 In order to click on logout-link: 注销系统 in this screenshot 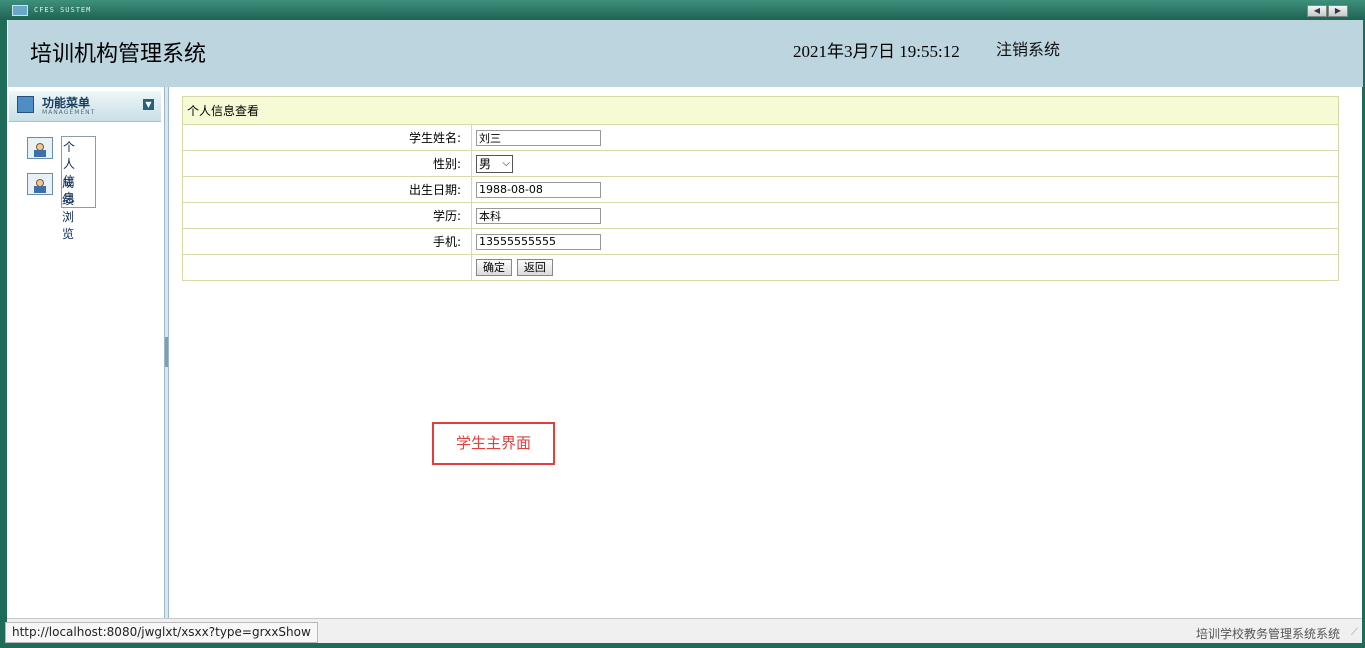, I will do `click(1028, 48)`.